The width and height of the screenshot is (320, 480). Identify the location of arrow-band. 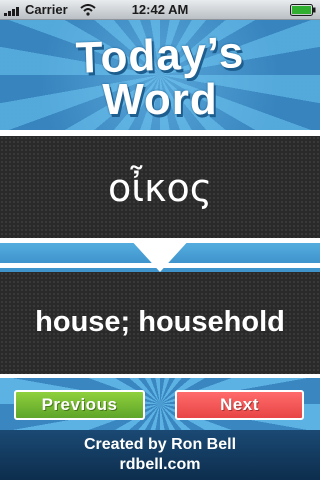
(160, 255).